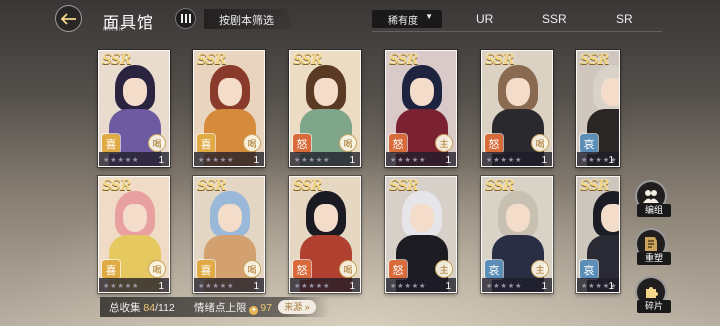 Image resolution: width=720 pixels, height=326 pixels. Describe the element at coordinates (142, 307) in the screenshot. I see `collection-stat: 总收集 84/112` at that location.